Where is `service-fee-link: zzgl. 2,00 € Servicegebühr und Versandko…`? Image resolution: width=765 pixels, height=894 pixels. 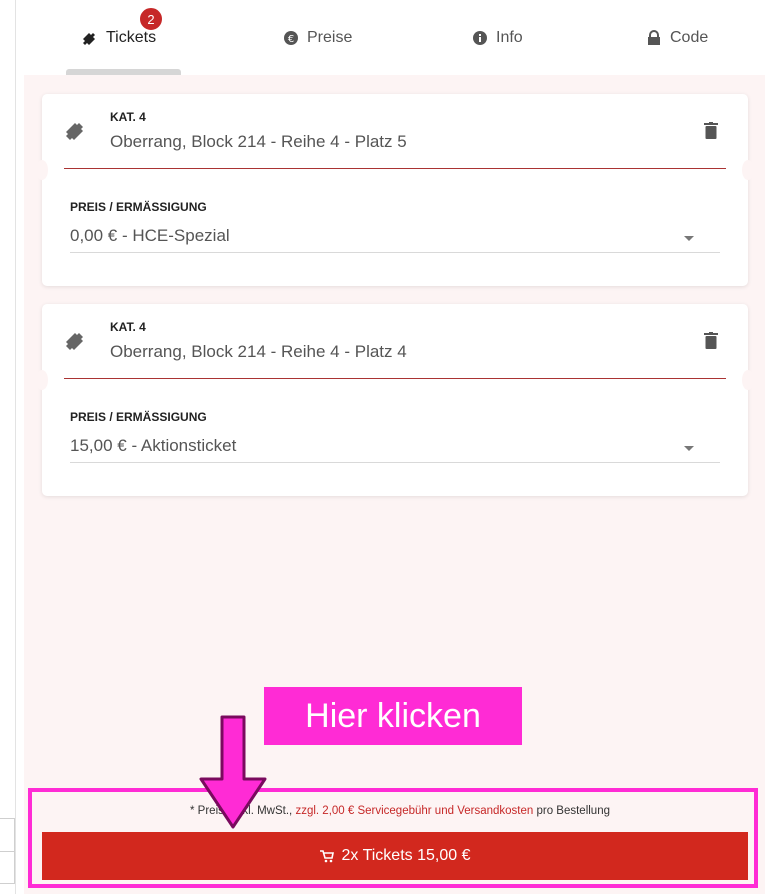 service-fee-link: zzgl. 2,00 € Servicegebühr und Versandko… is located at coordinates (414, 811).